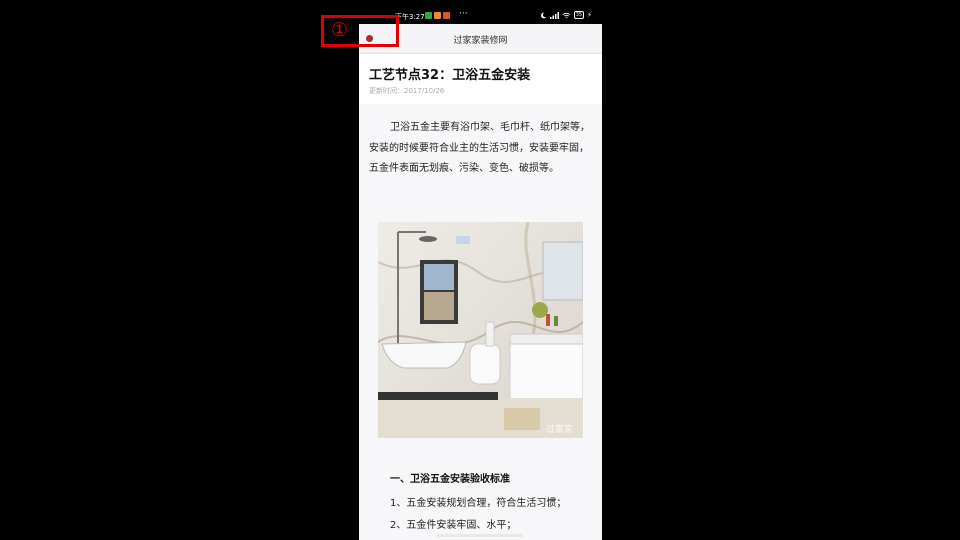 The image size is (960, 540). Describe the element at coordinates (543, 15) in the screenshot. I see `moon-icon` at that location.